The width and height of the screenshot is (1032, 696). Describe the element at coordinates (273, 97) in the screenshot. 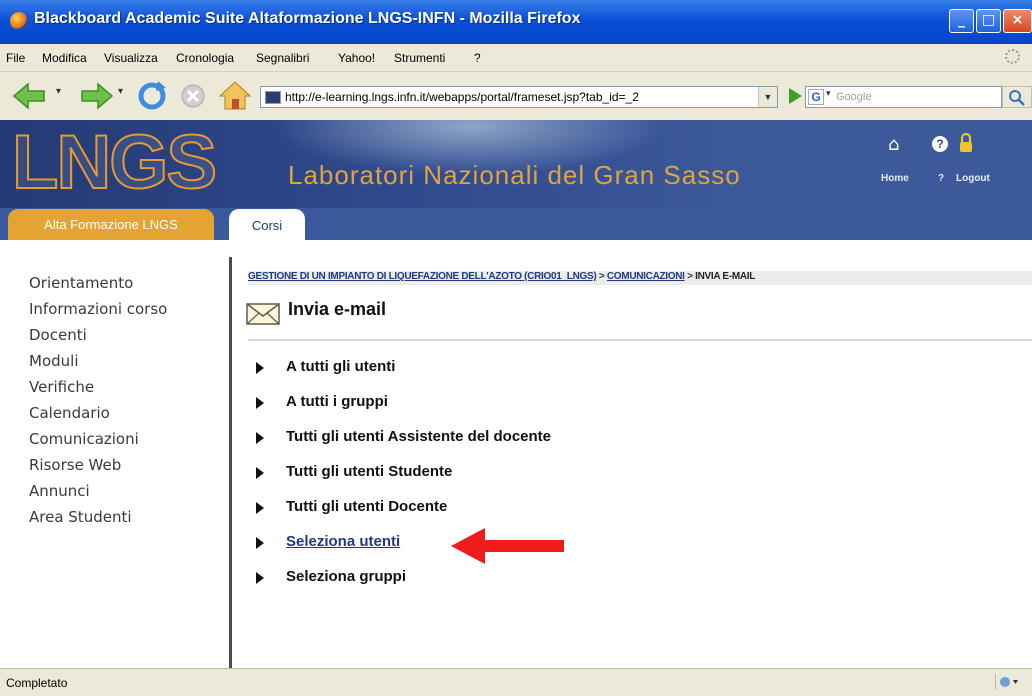

I see `site-favicon-icon` at that location.